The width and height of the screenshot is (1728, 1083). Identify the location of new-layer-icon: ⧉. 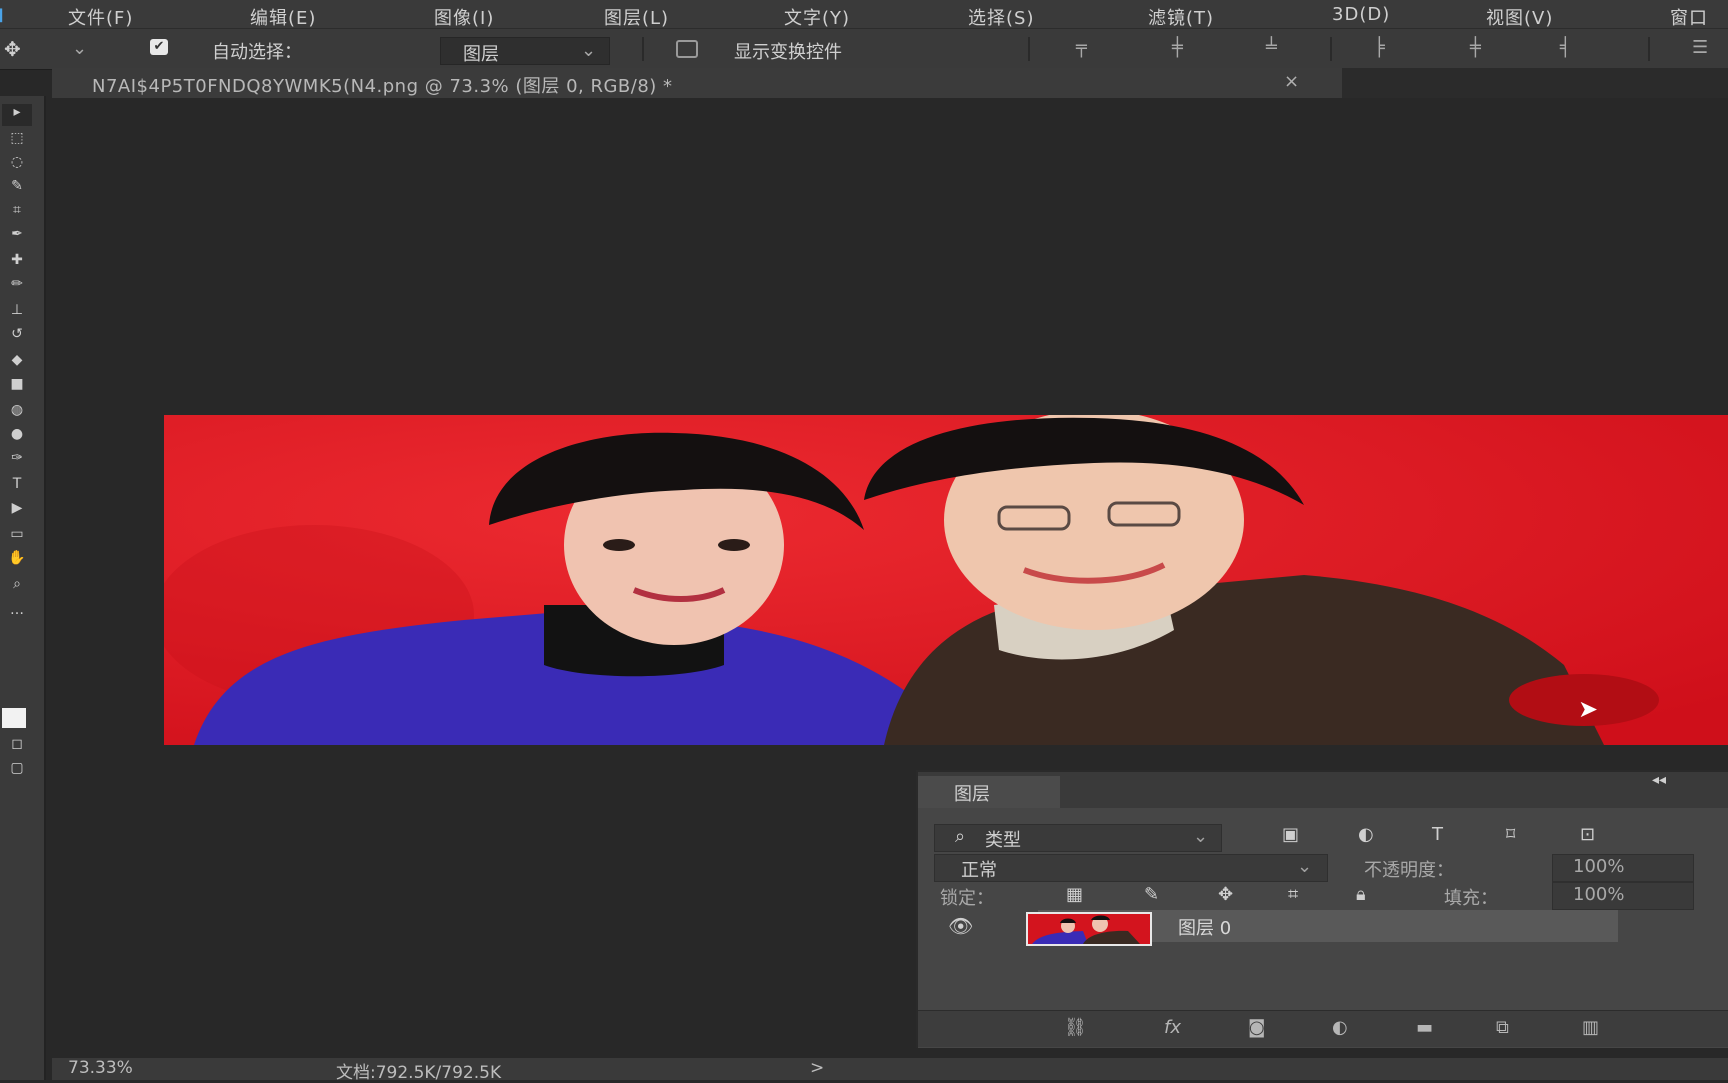
(1502, 1027).